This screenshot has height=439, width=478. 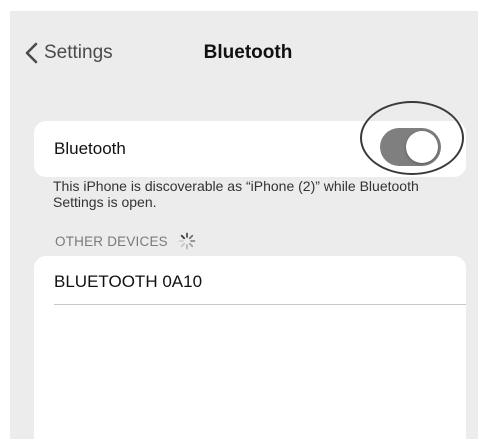 What do you see at coordinates (260, 304) in the screenshot?
I see `row-divider` at bounding box center [260, 304].